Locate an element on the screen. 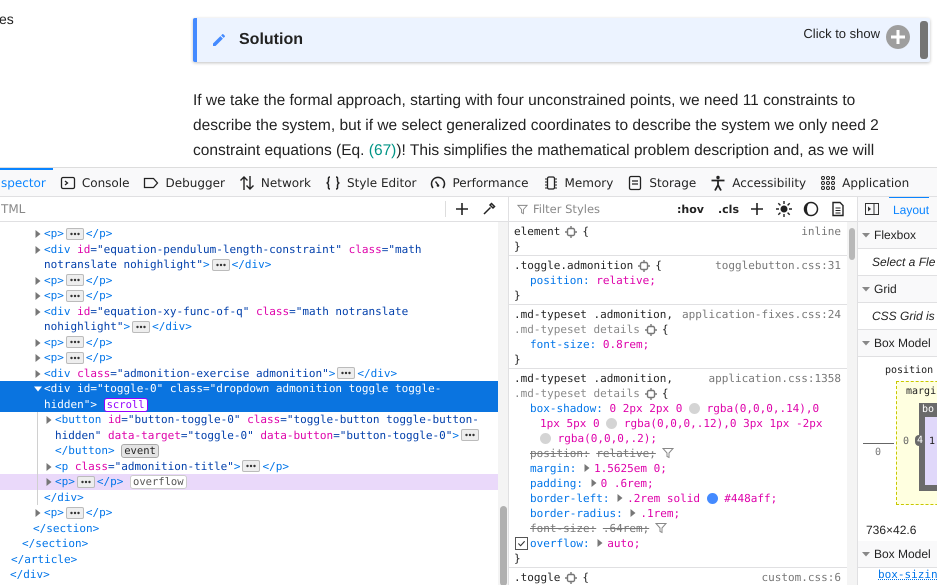 Image resolution: width=937 pixels, height=585 pixels. property-value: .2rem solid is located at coordinates (663, 498).